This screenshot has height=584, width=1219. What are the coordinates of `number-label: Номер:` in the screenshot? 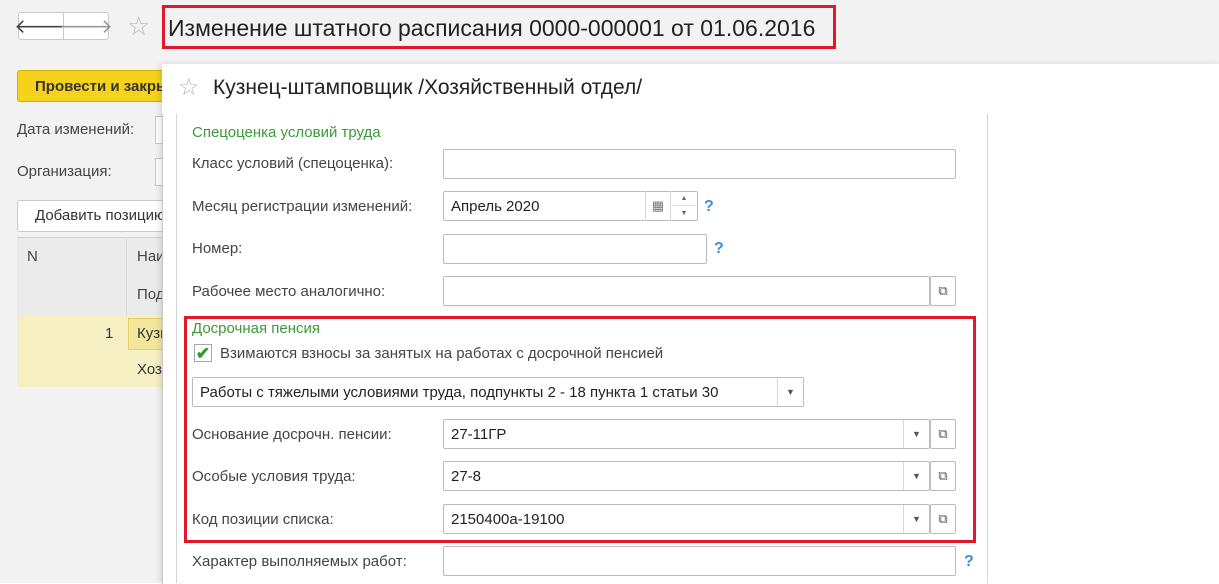 It's located at (217, 248).